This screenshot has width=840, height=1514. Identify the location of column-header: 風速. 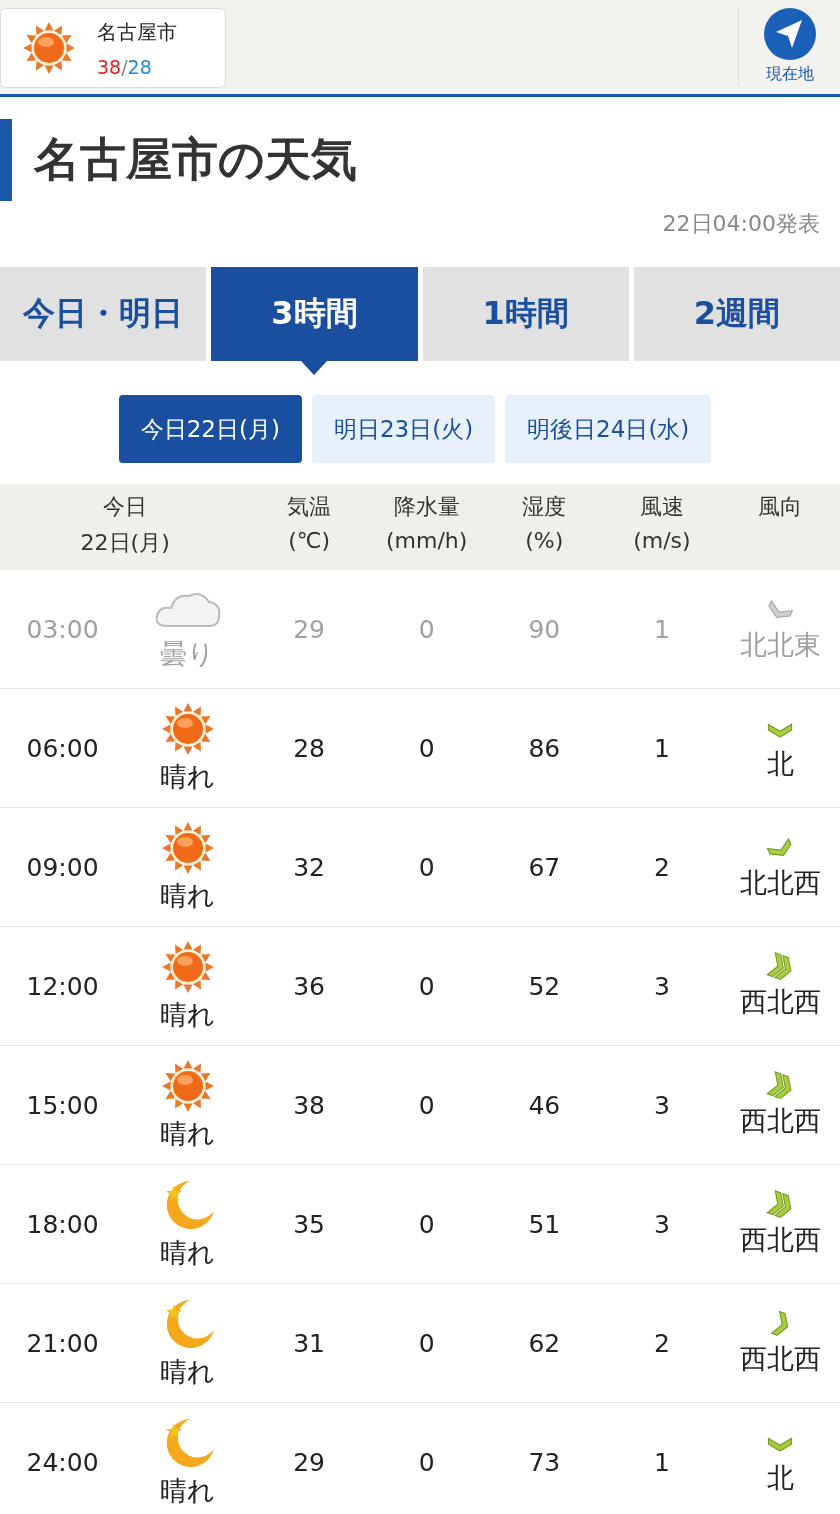
(661, 507).